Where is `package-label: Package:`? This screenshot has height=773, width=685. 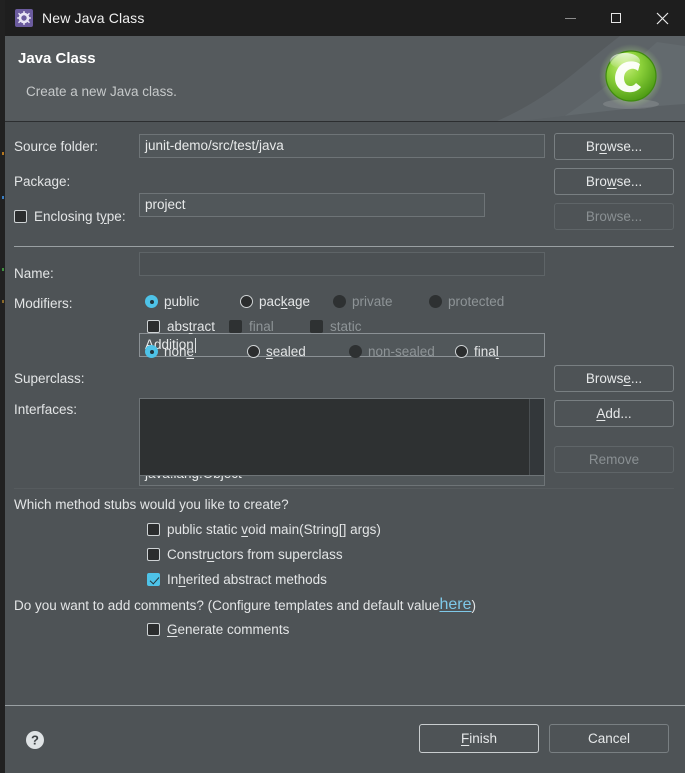
package-label: Package: is located at coordinates (42, 181).